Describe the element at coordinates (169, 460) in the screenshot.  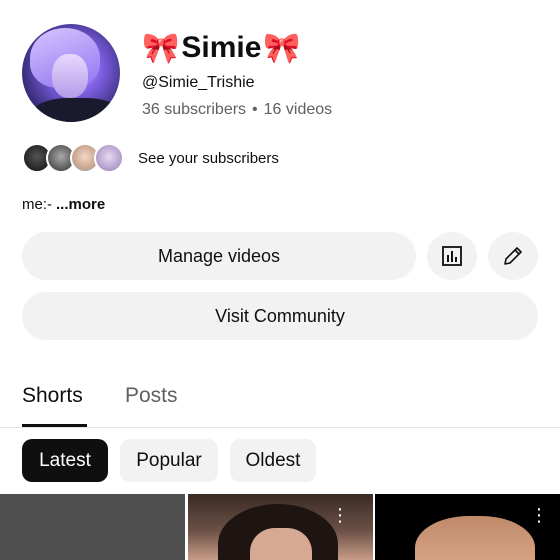
I see `filter-popular: Popular` at that location.